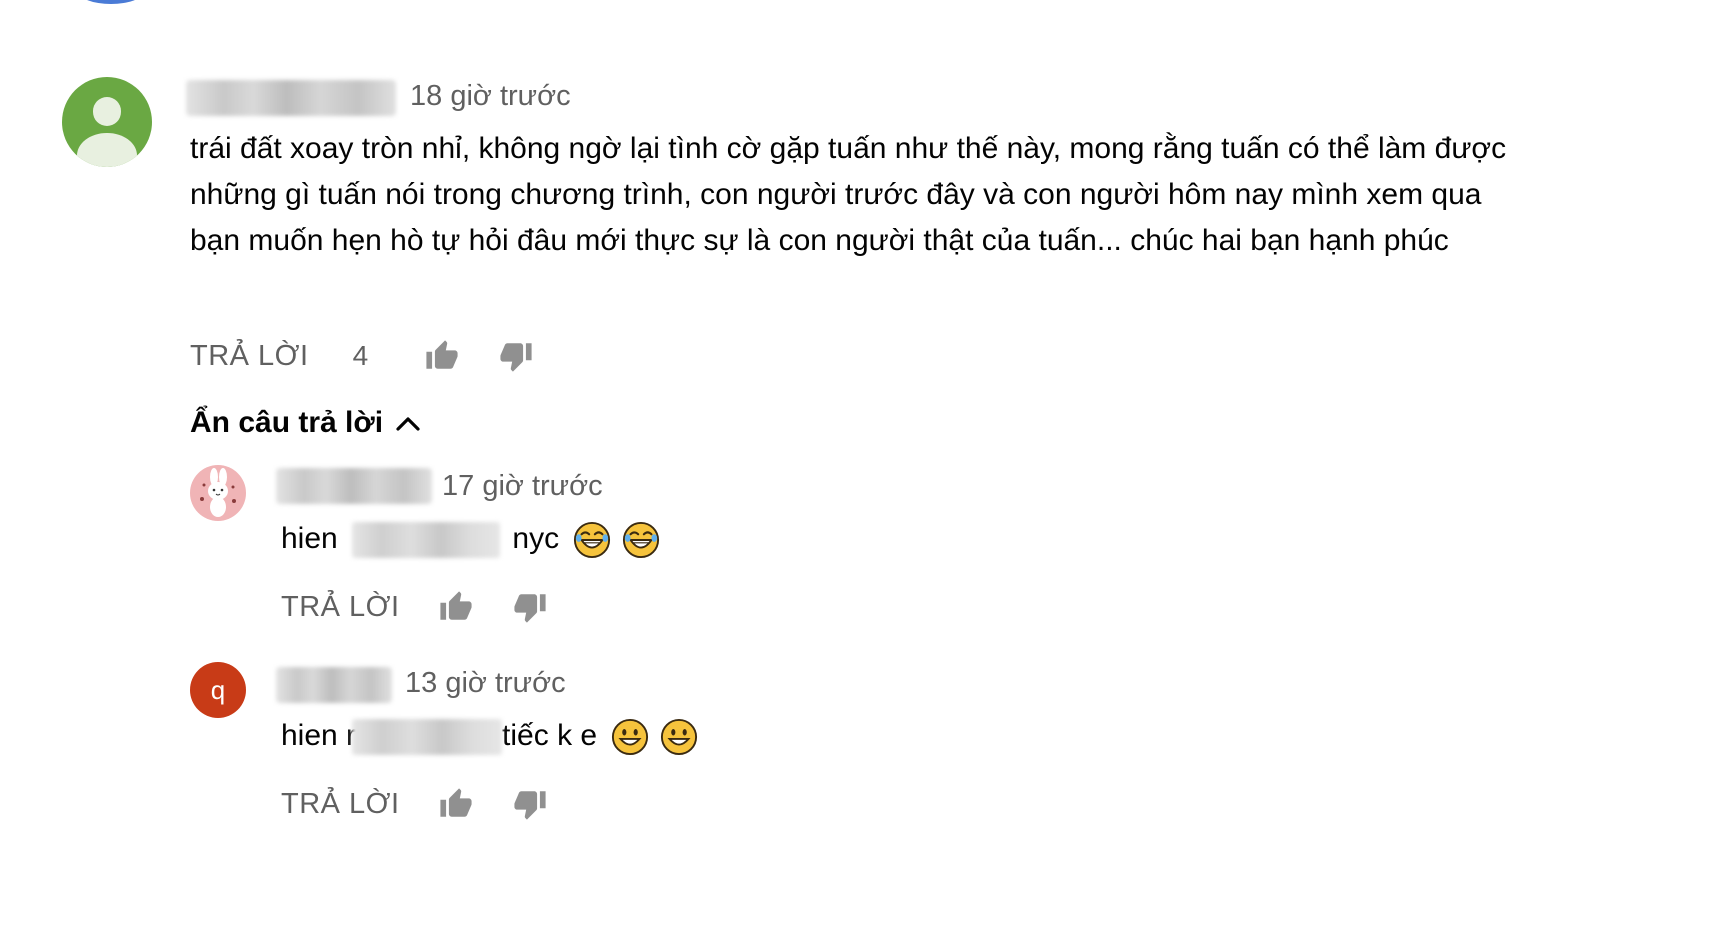 The image size is (1709, 925). I want to click on reply-avatar, so click(218, 493).